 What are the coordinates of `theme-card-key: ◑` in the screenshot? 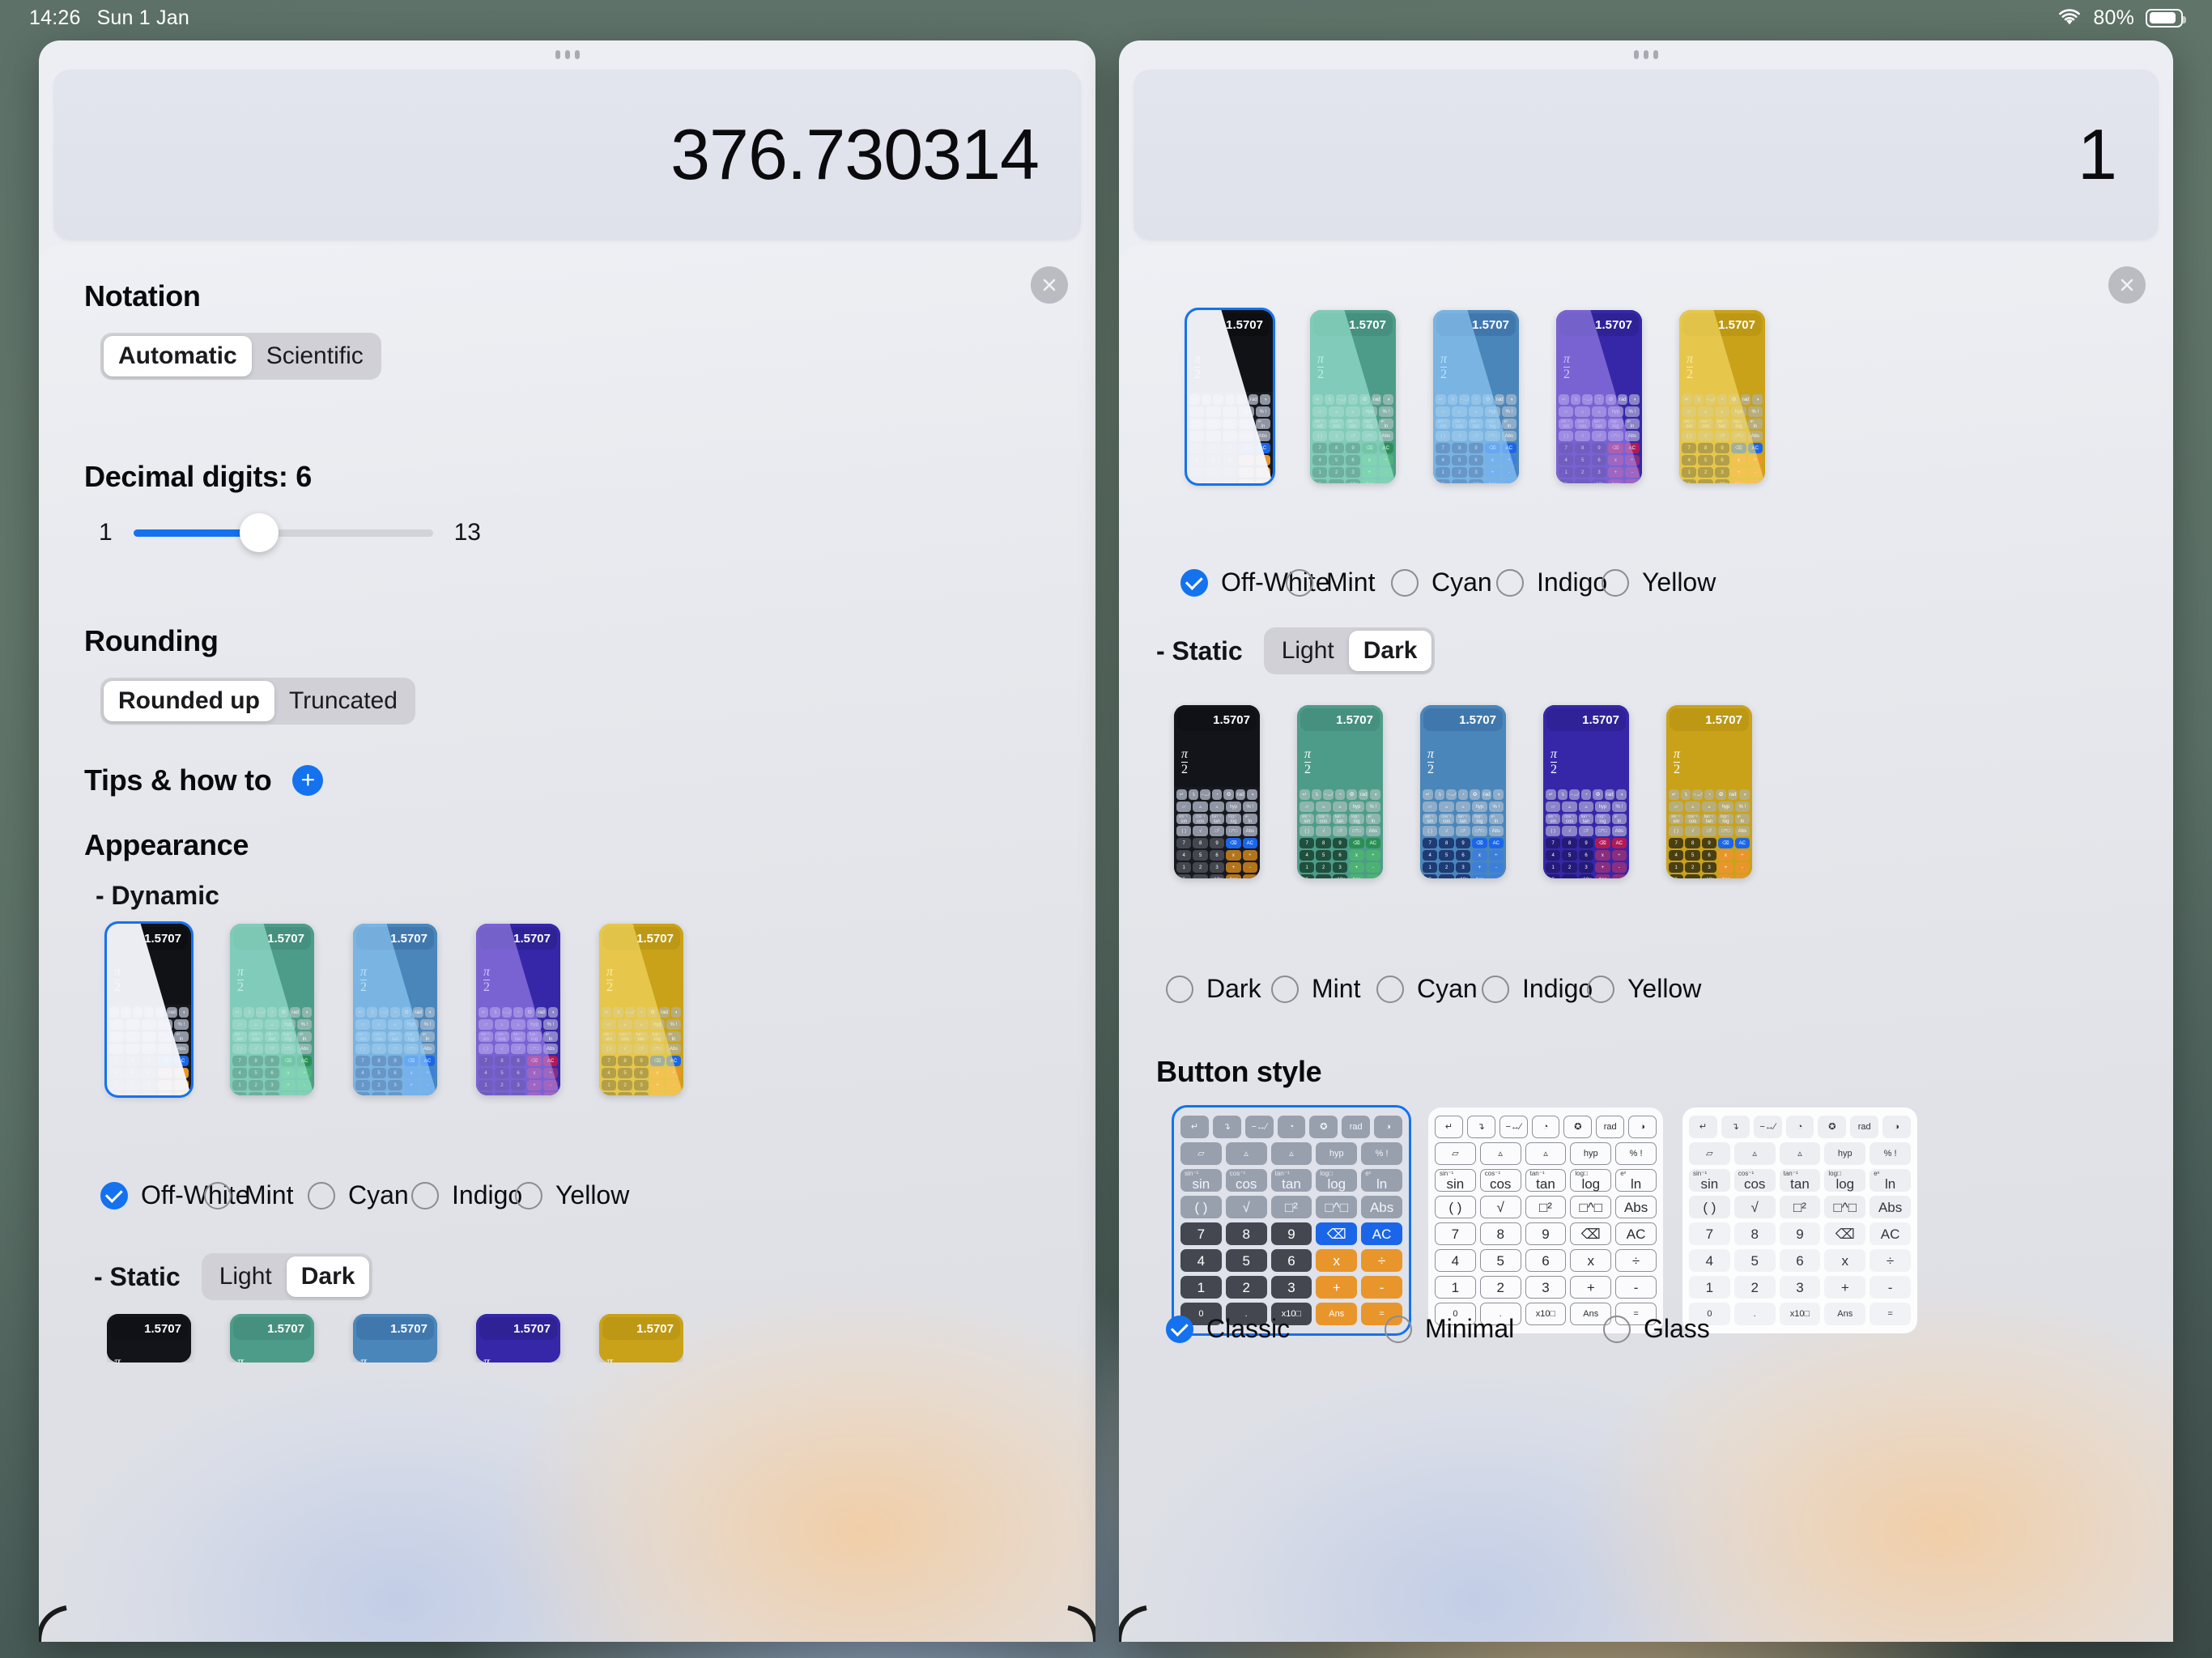 It's located at (1253, 794).